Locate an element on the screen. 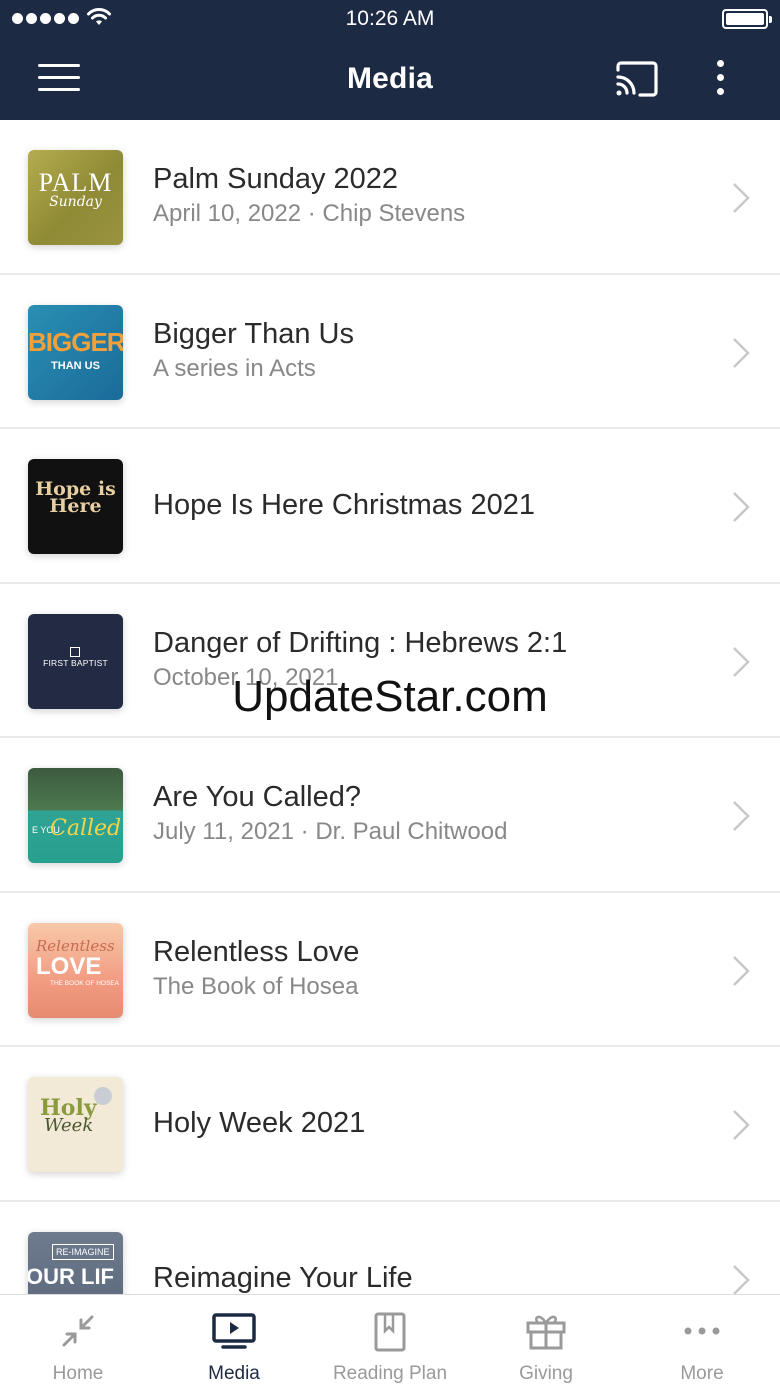  cast-icon is located at coordinates (637, 79).